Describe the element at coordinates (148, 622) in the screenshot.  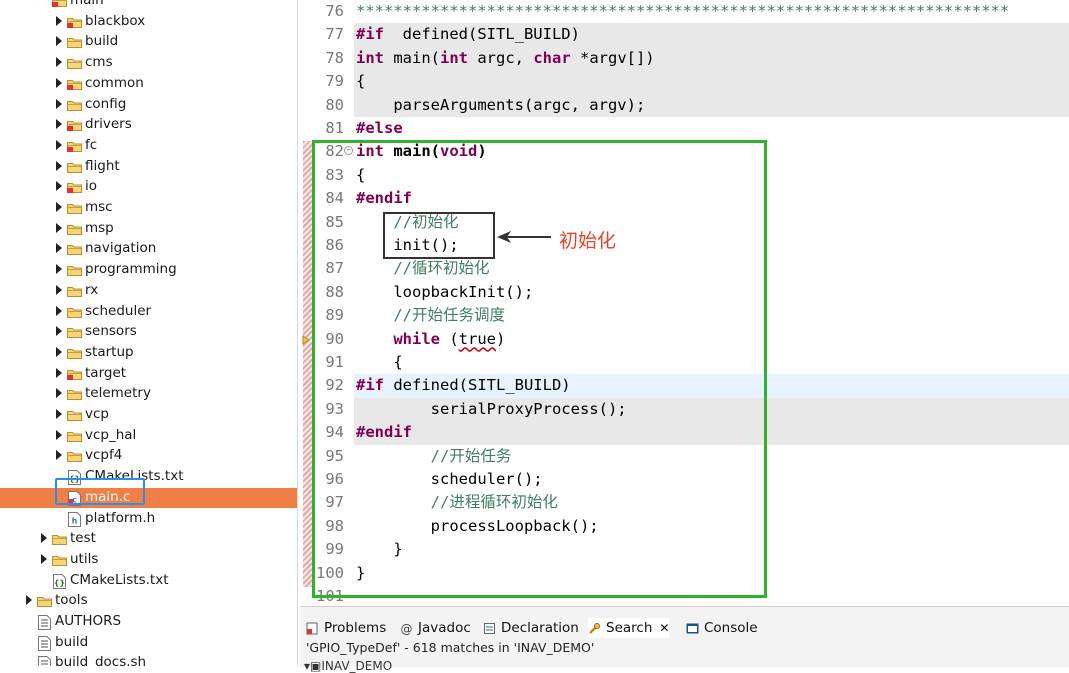
I see `tree-item-authors: AUTHORS` at that location.